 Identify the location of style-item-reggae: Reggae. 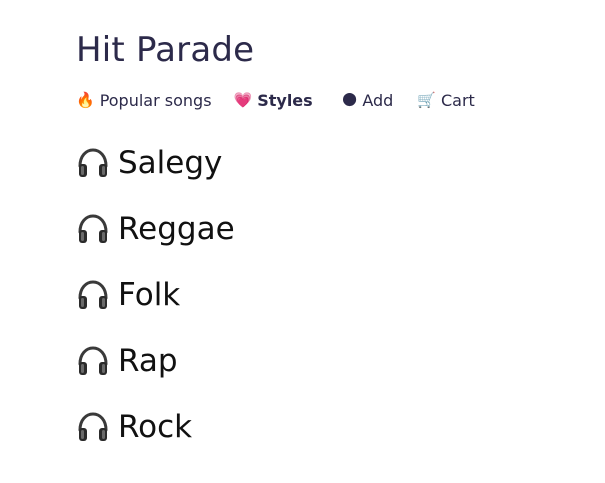
(326, 229).